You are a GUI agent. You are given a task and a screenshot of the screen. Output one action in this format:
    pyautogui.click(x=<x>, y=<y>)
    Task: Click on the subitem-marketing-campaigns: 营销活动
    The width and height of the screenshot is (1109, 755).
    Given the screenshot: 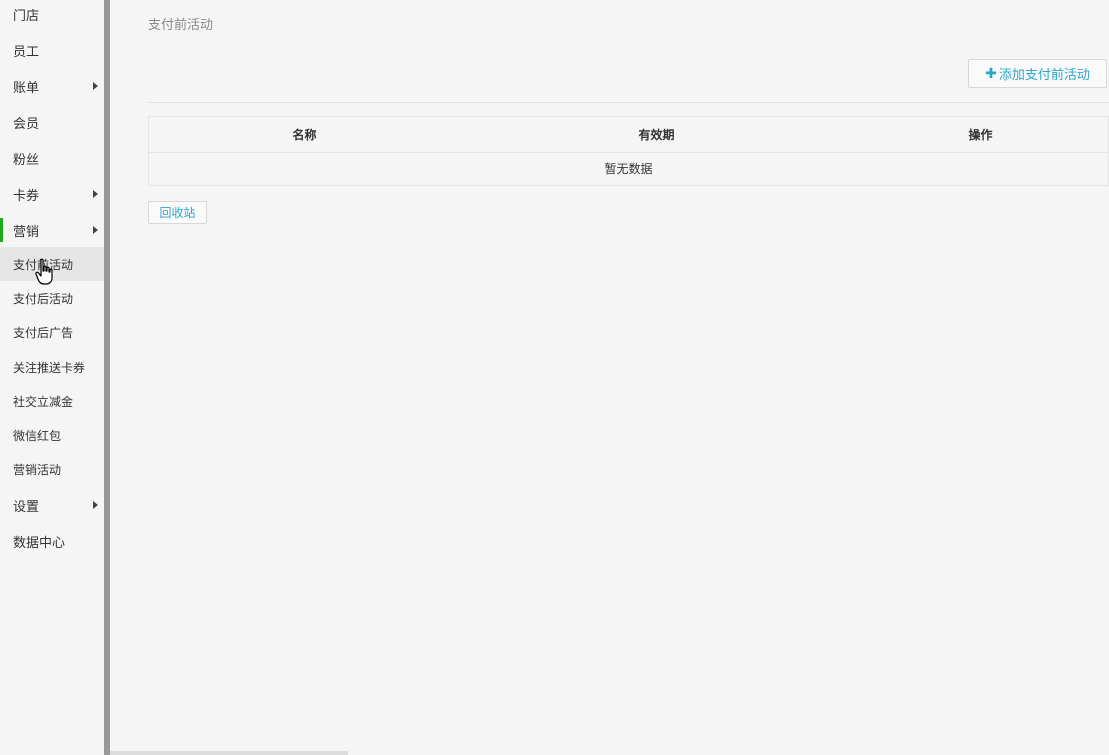 What is the action you would take?
    pyautogui.click(x=55, y=469)
    